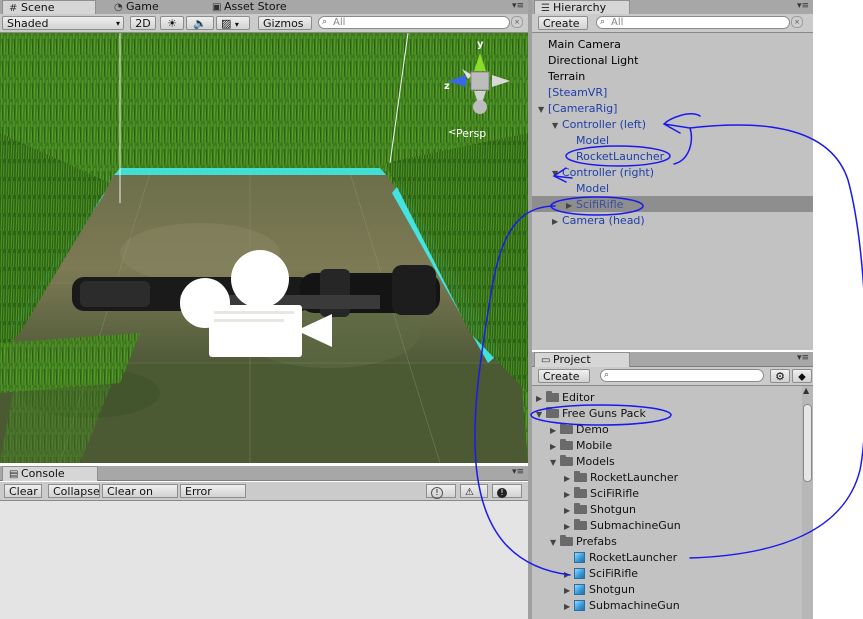  I want to click on tab-console: ▤ Console, so click(50, 473).